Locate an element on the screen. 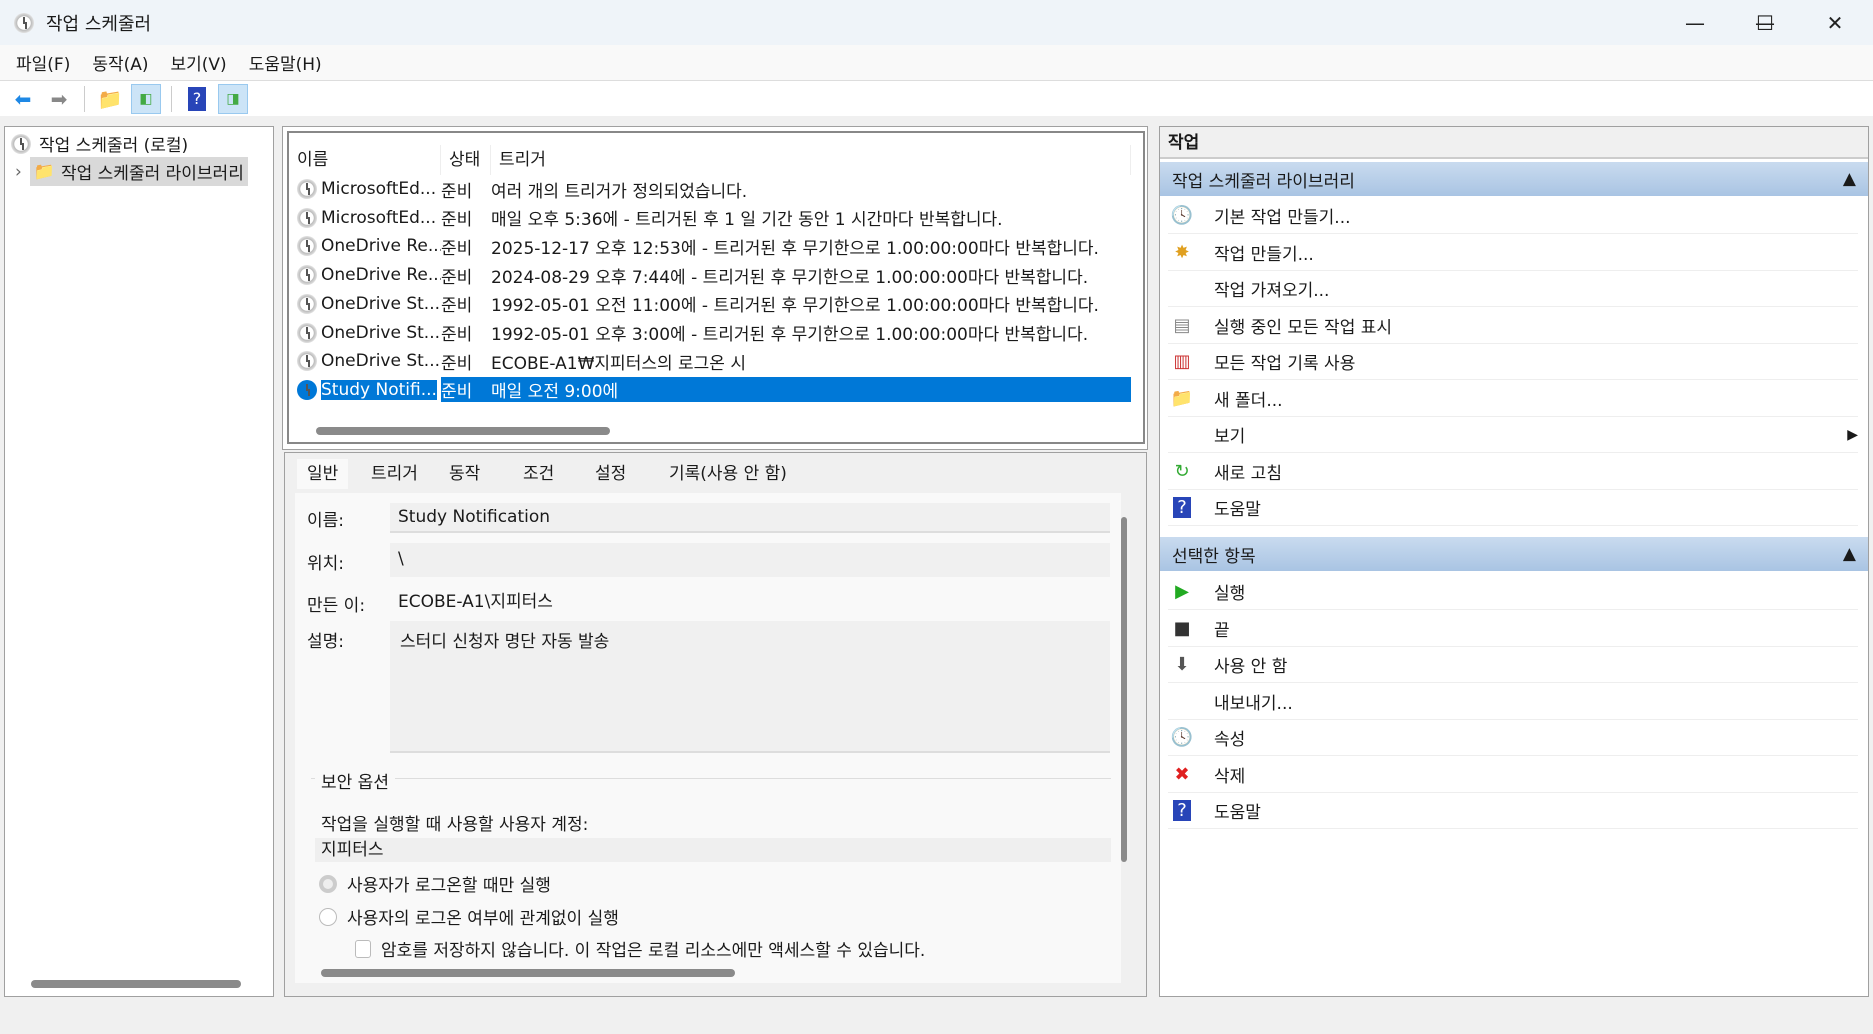 The height and width of the screenshot is (1034, 1873). action-label: 모든 작업 기록 사용 is located at coordinates (1285, 364).